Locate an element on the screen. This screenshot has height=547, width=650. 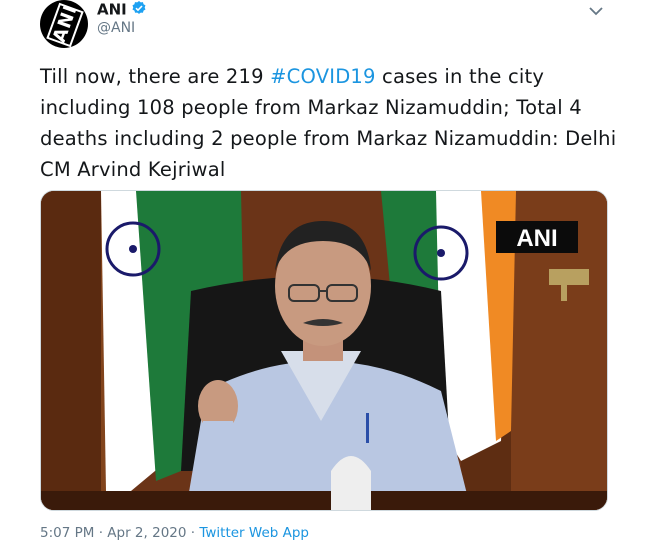
user-name-text: ANI is located at coordinates (112, 9).